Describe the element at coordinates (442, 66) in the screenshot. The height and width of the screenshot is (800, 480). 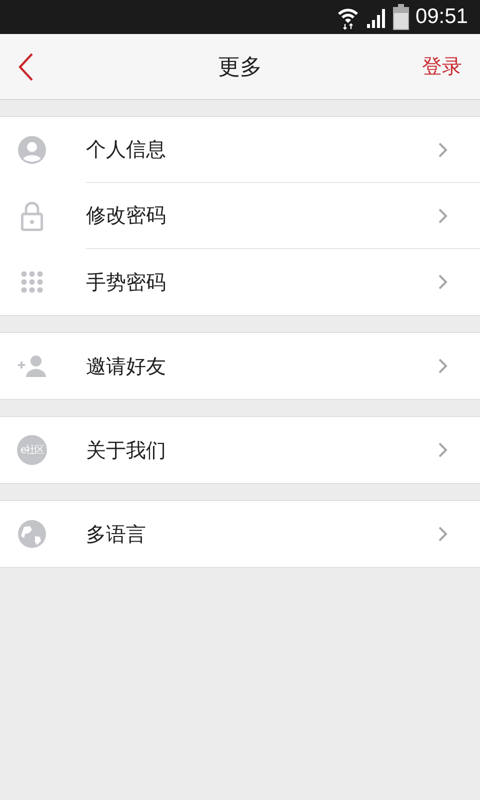
I see `login-button: 登录` at that location.